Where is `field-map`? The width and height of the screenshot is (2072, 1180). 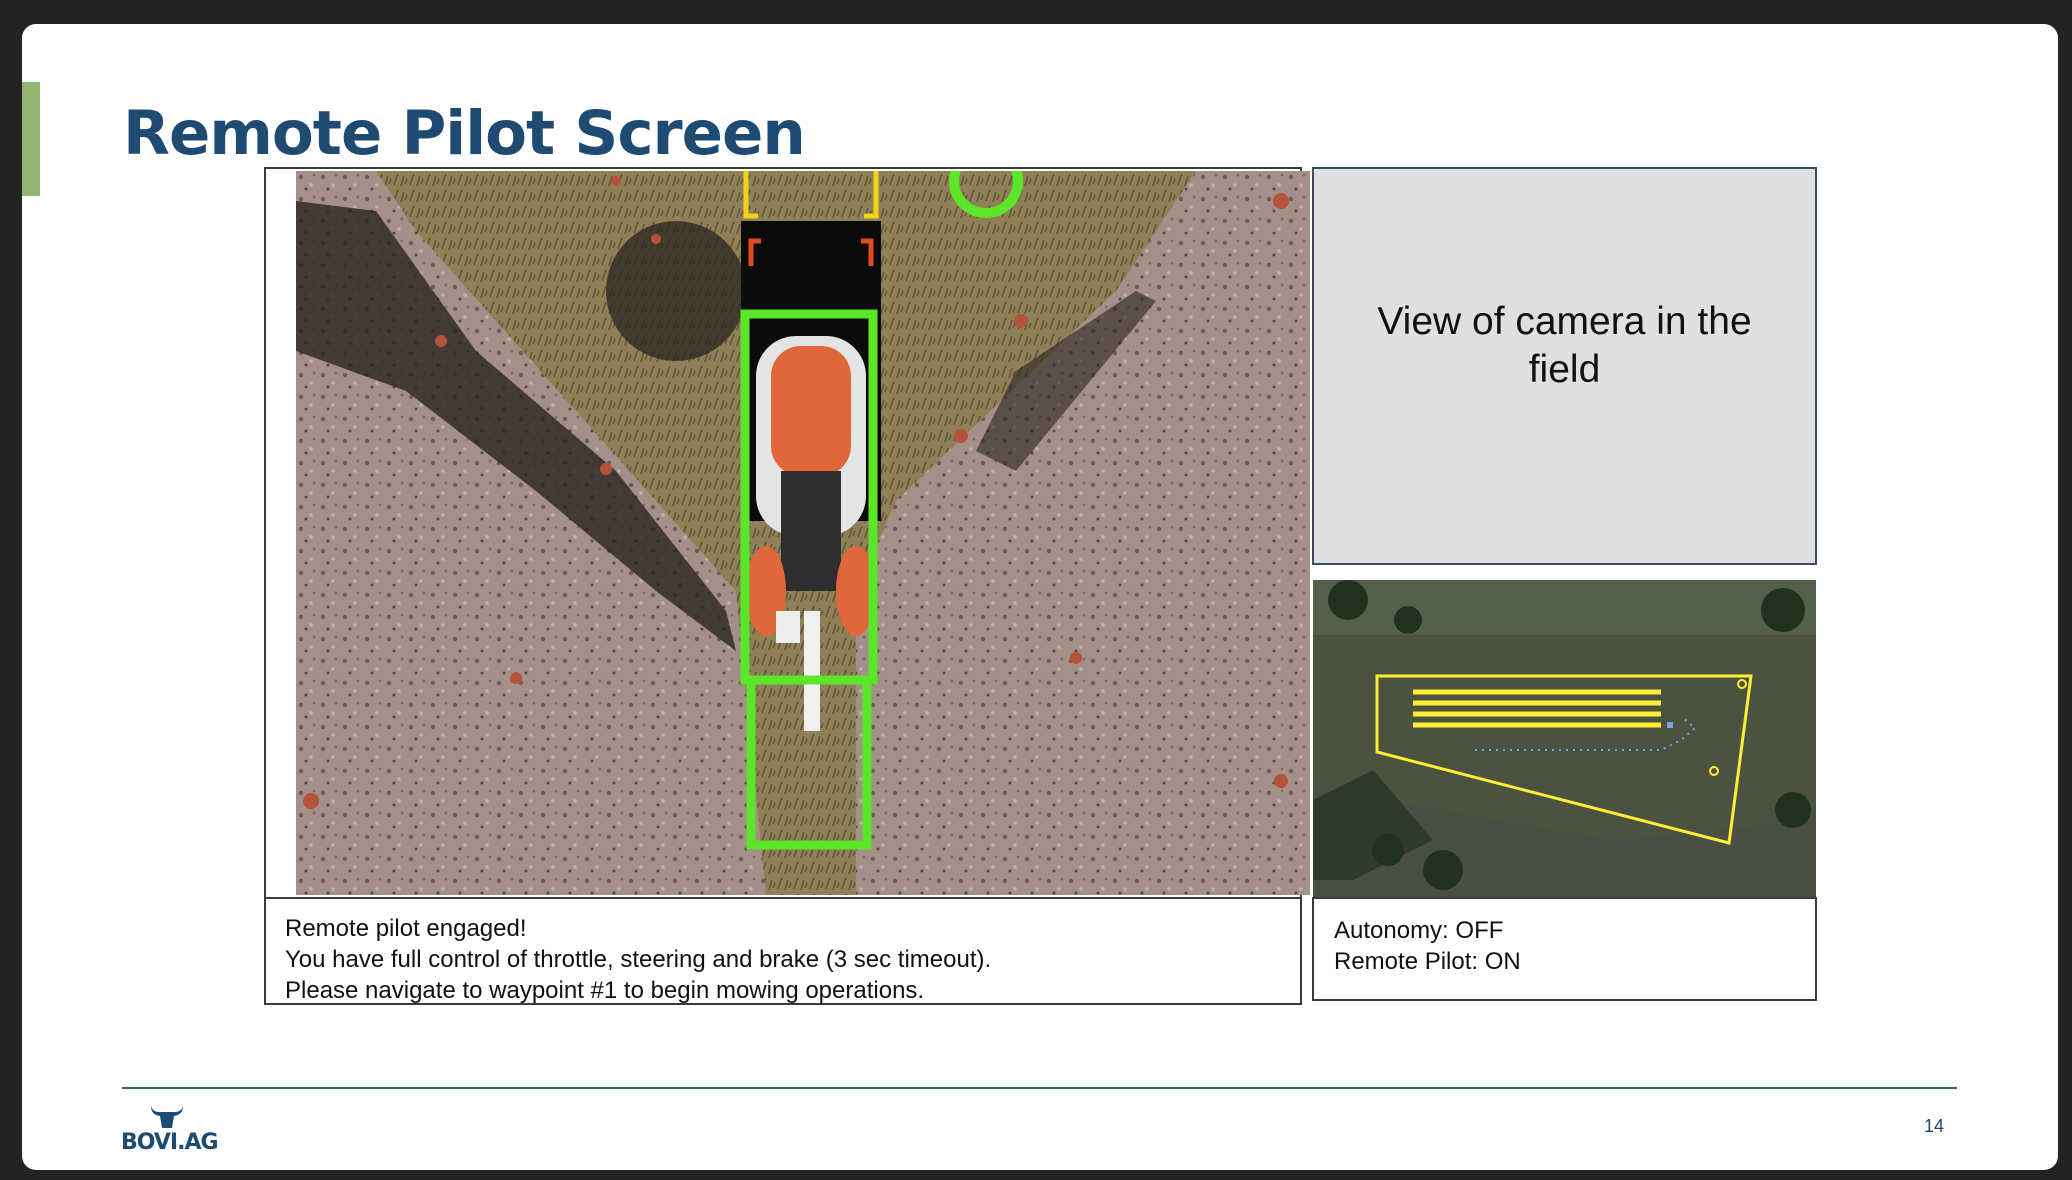 field-map is located at coordinates (1564, 740).